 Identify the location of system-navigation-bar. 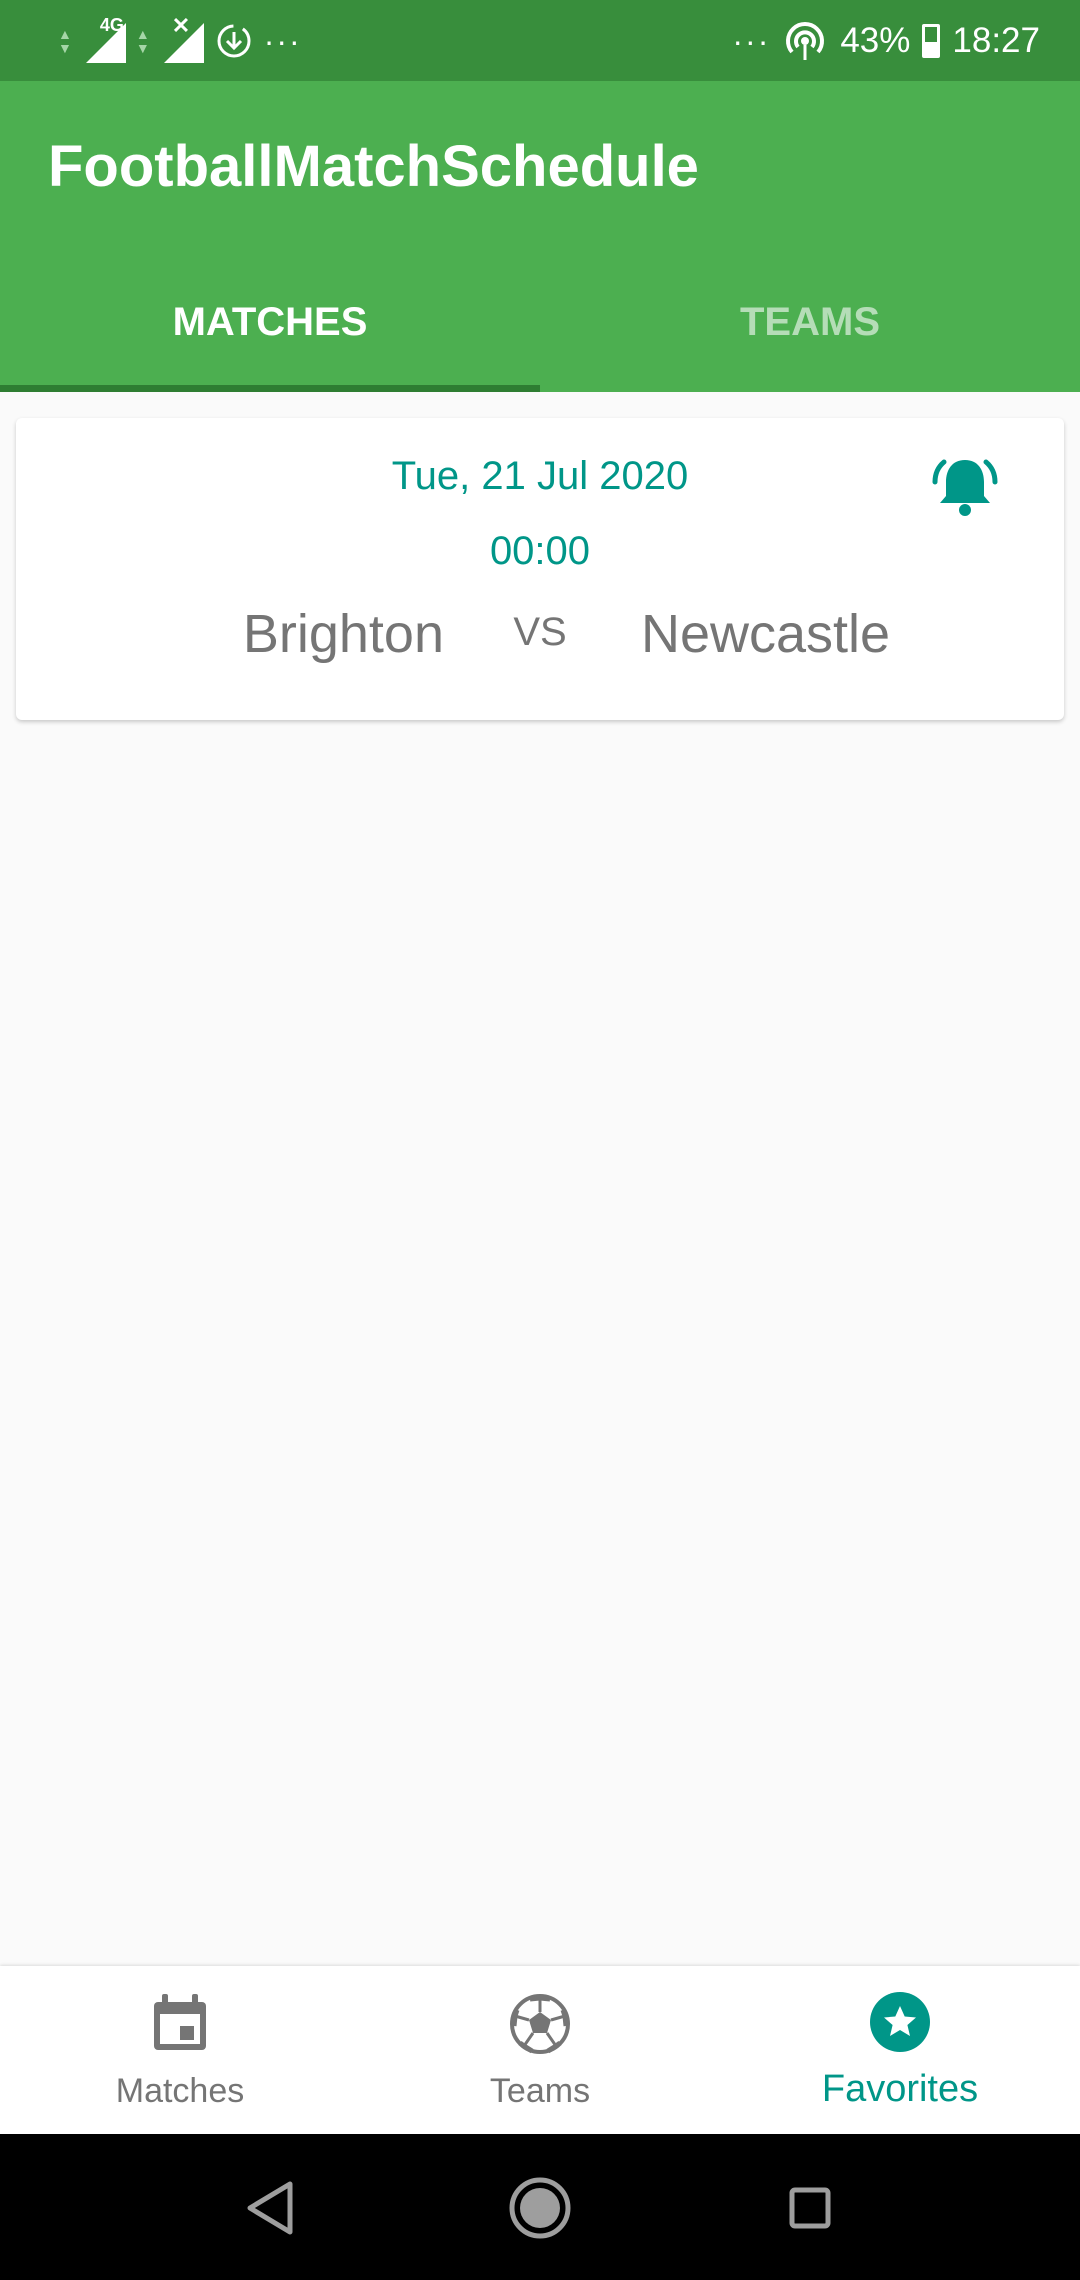
(540, 2207).